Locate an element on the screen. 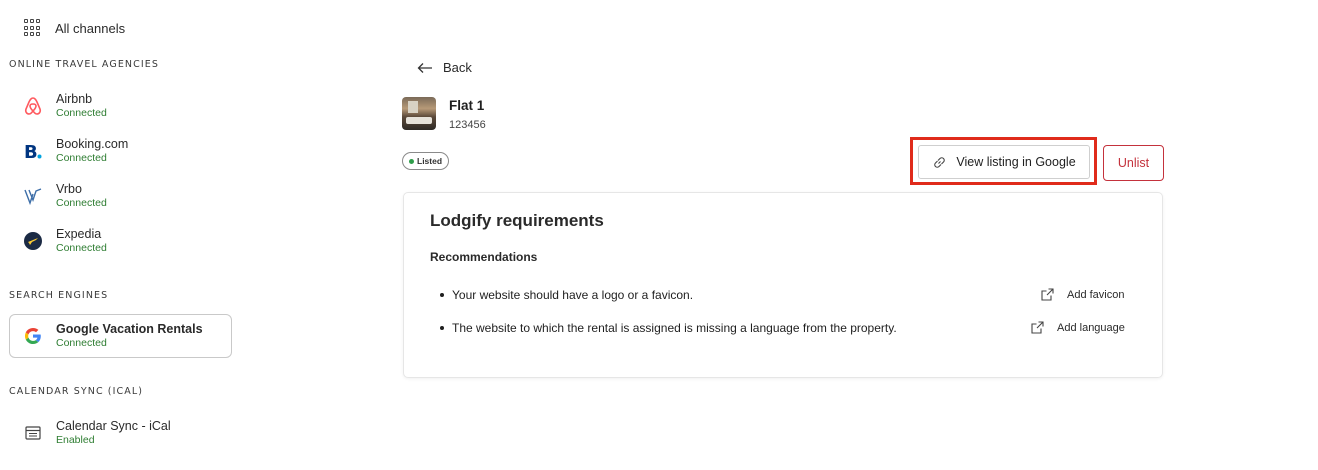 This screenshot has height=470, width=1318. add-favicon-link: Add favicon is located at coordinates (1082, 294).